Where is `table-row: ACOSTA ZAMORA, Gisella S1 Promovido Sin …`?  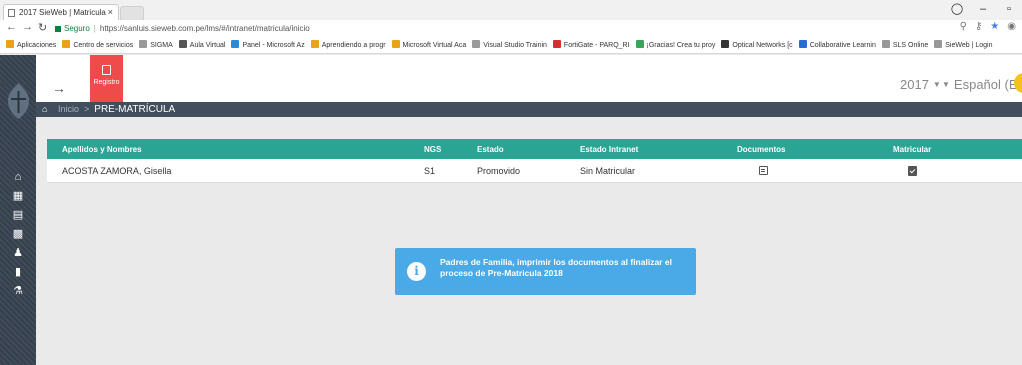
table-row: ACOSTA ZAMORA, Gisella S1 Promovido Sin … is located at coordinates (534, 171).